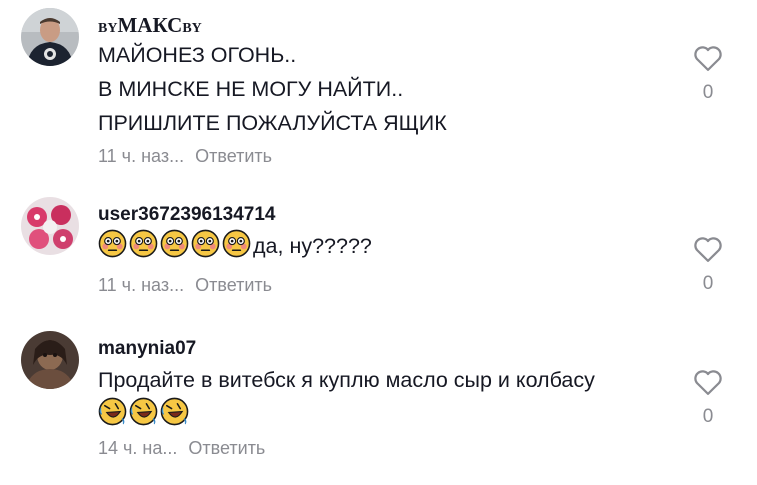 The image size is (757, 485). Describe the element at coordinates (147, 349) in the screenshot. I see `username: manynia07` at that location.